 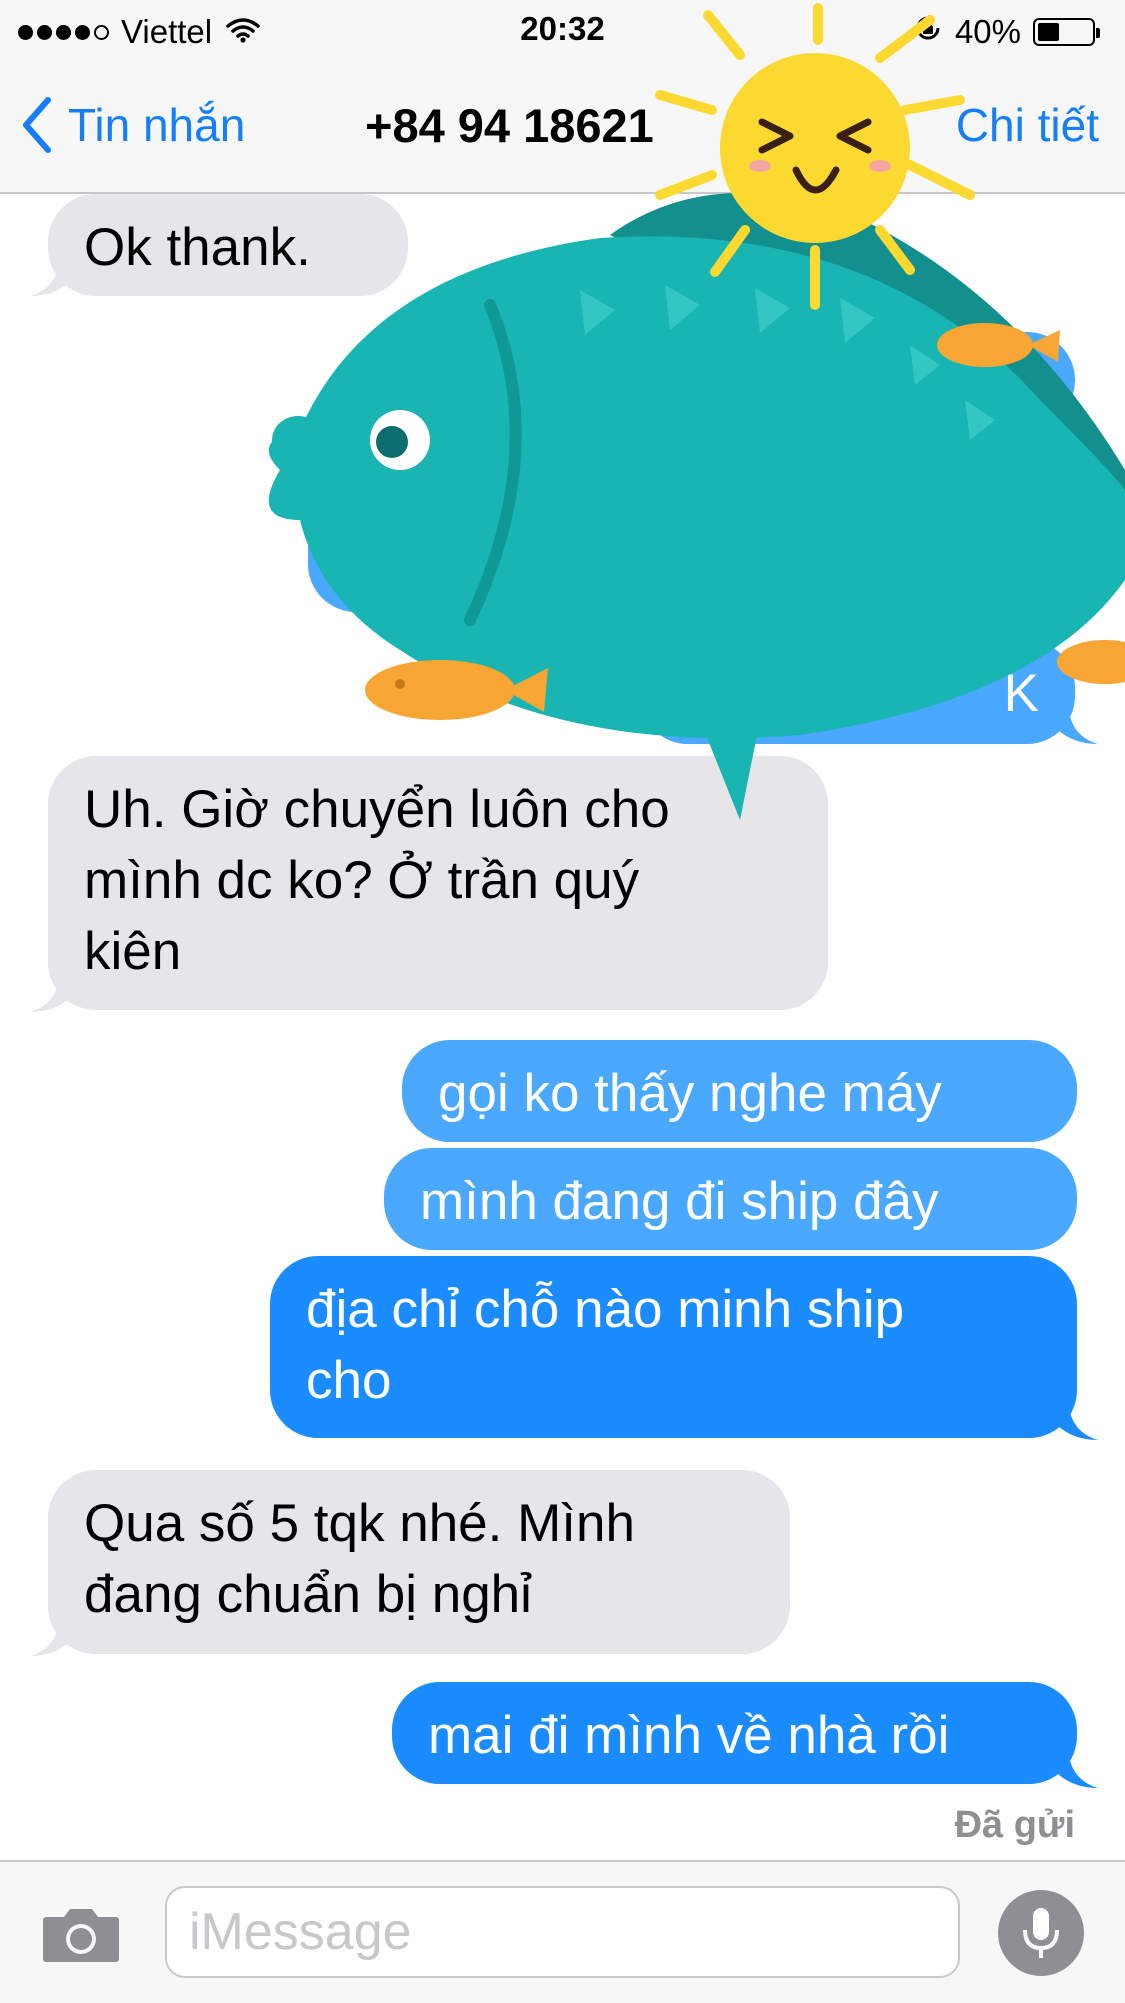 What do you see at coordinates (359, 1523) in the screenshot?
I see `message-line: Qua số 5 tqk nhé. Mình` at bounding box center [359, 1523].